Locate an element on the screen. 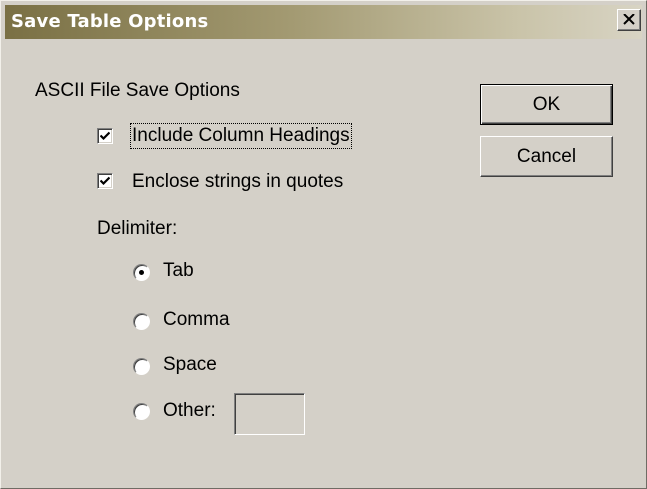 This screenshot has width=647, height=489. radio-space is located at coordinates (141, 366).